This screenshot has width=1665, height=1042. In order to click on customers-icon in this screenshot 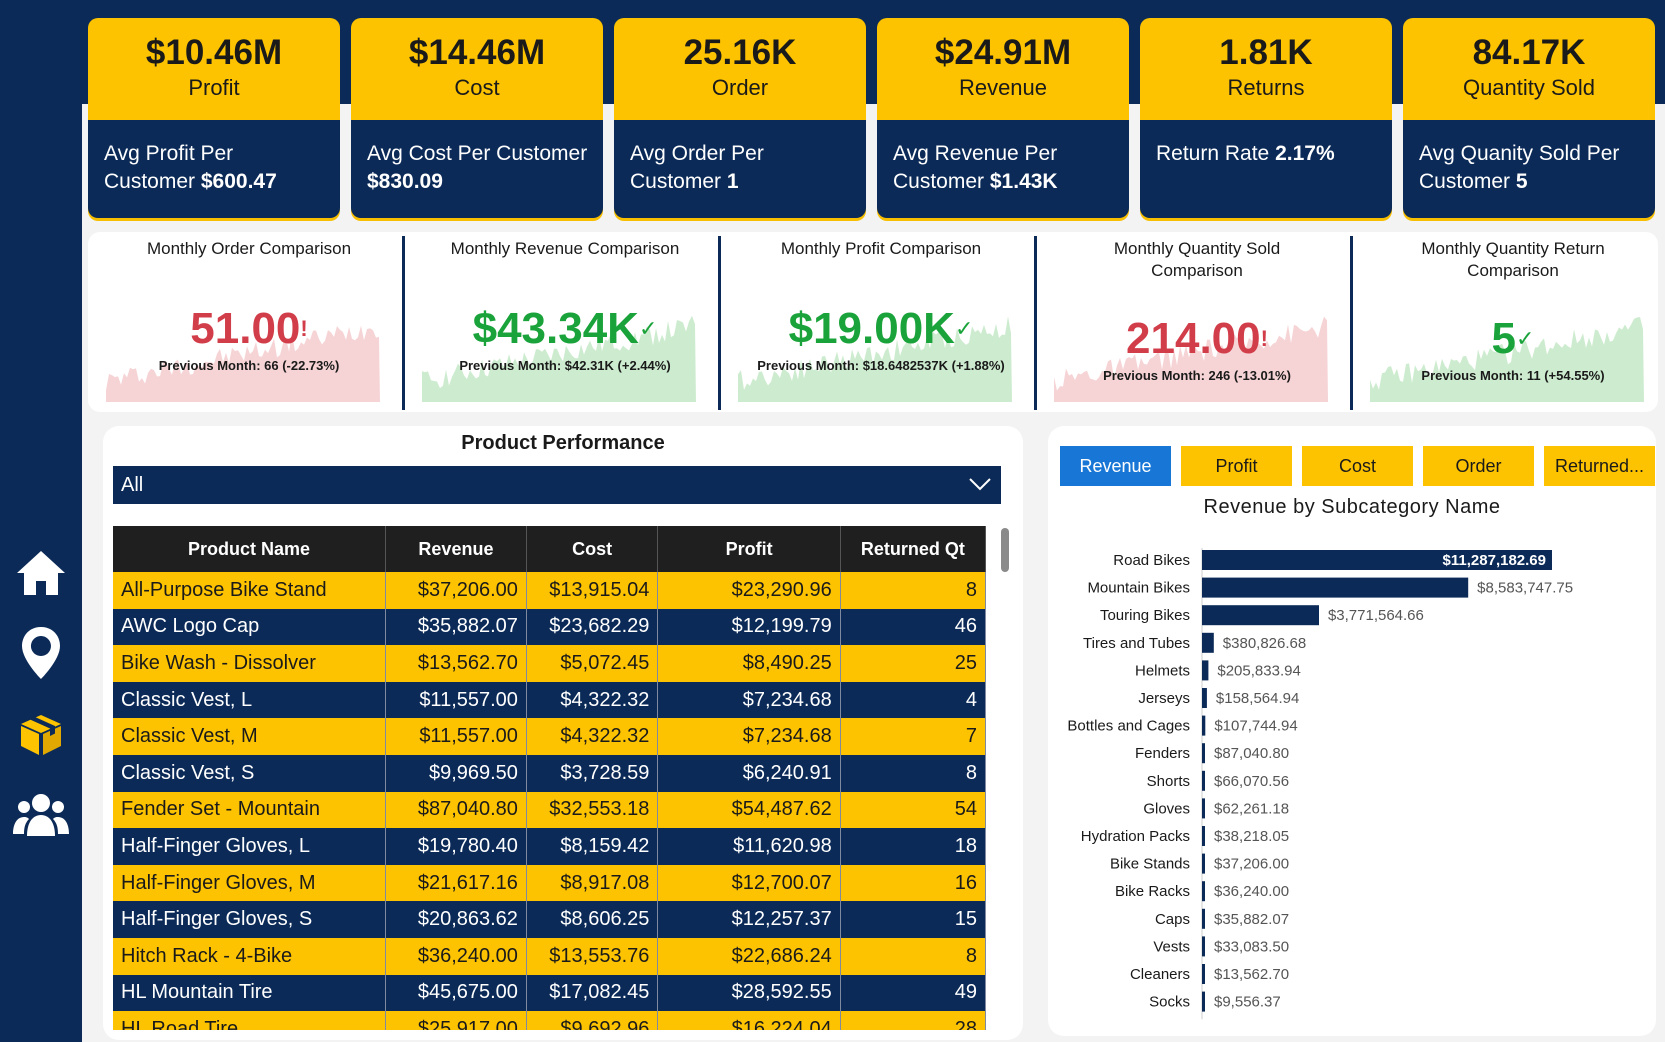, I will do `click(41, 815)`.